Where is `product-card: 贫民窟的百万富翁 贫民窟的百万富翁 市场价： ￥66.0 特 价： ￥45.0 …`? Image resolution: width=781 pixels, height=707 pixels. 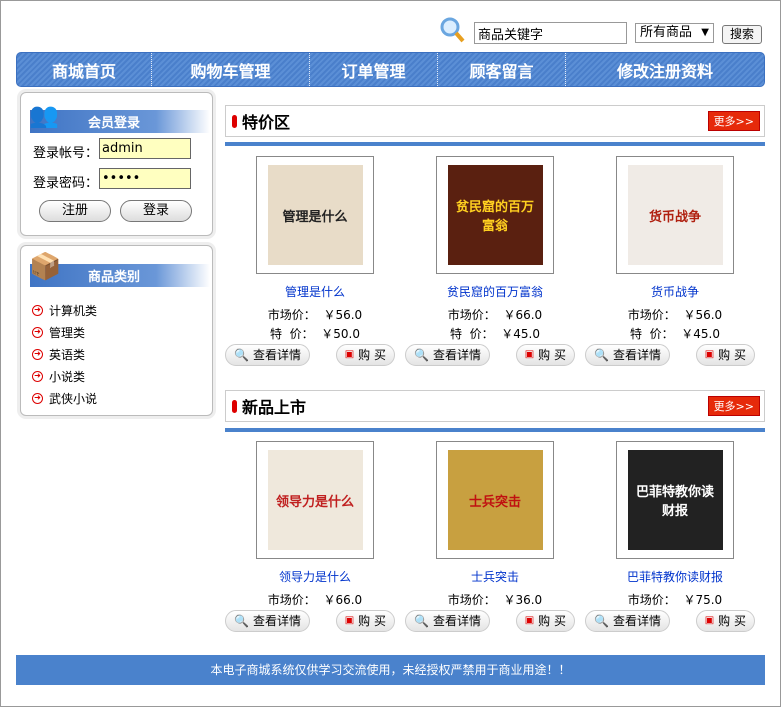
product-card: 贫民窟的百万富翁 贫民窟的百万富翁 市场价： ￥66.0 特 价： ￥45.0 … is located at coordinates (495, 261).